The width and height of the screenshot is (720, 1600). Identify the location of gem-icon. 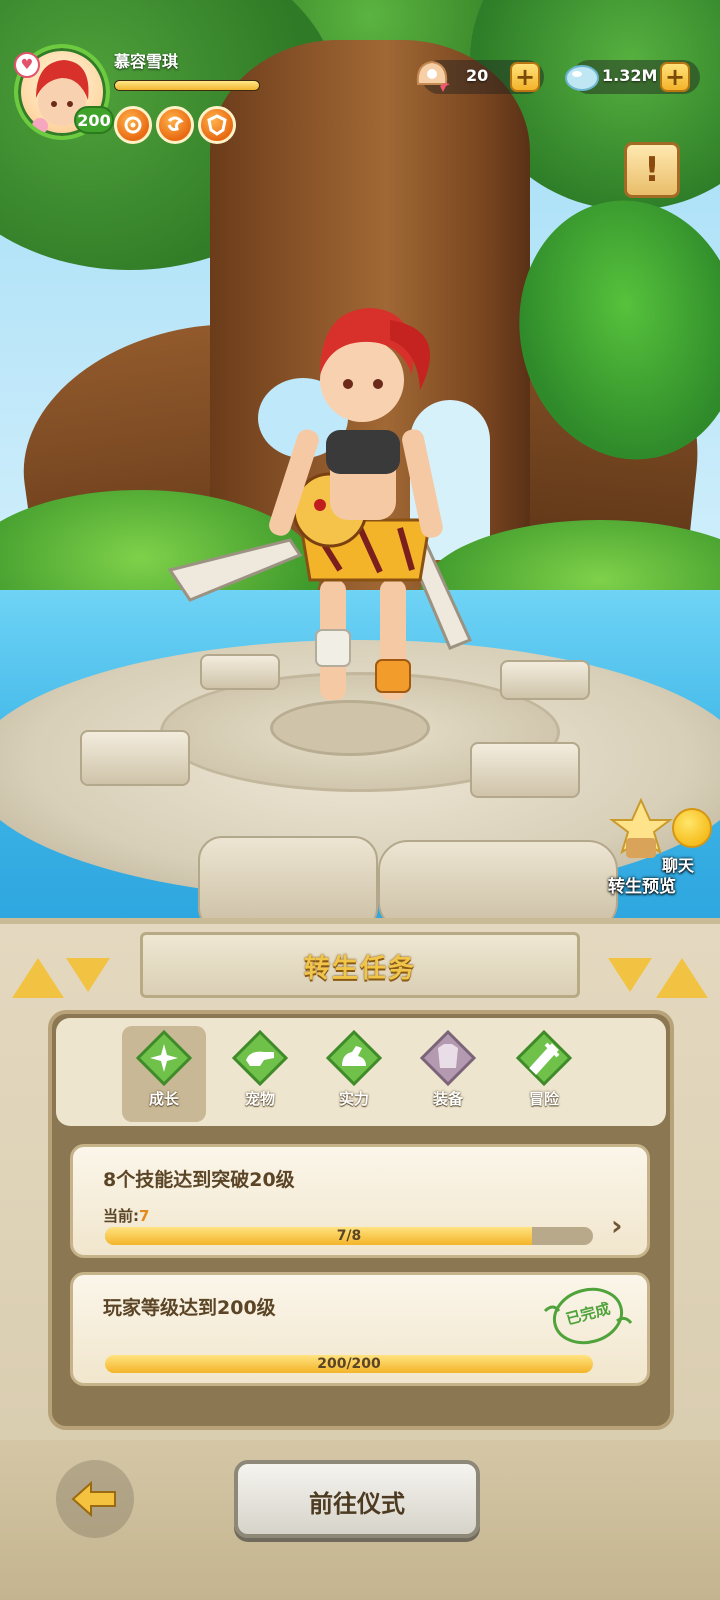
(582, 78).